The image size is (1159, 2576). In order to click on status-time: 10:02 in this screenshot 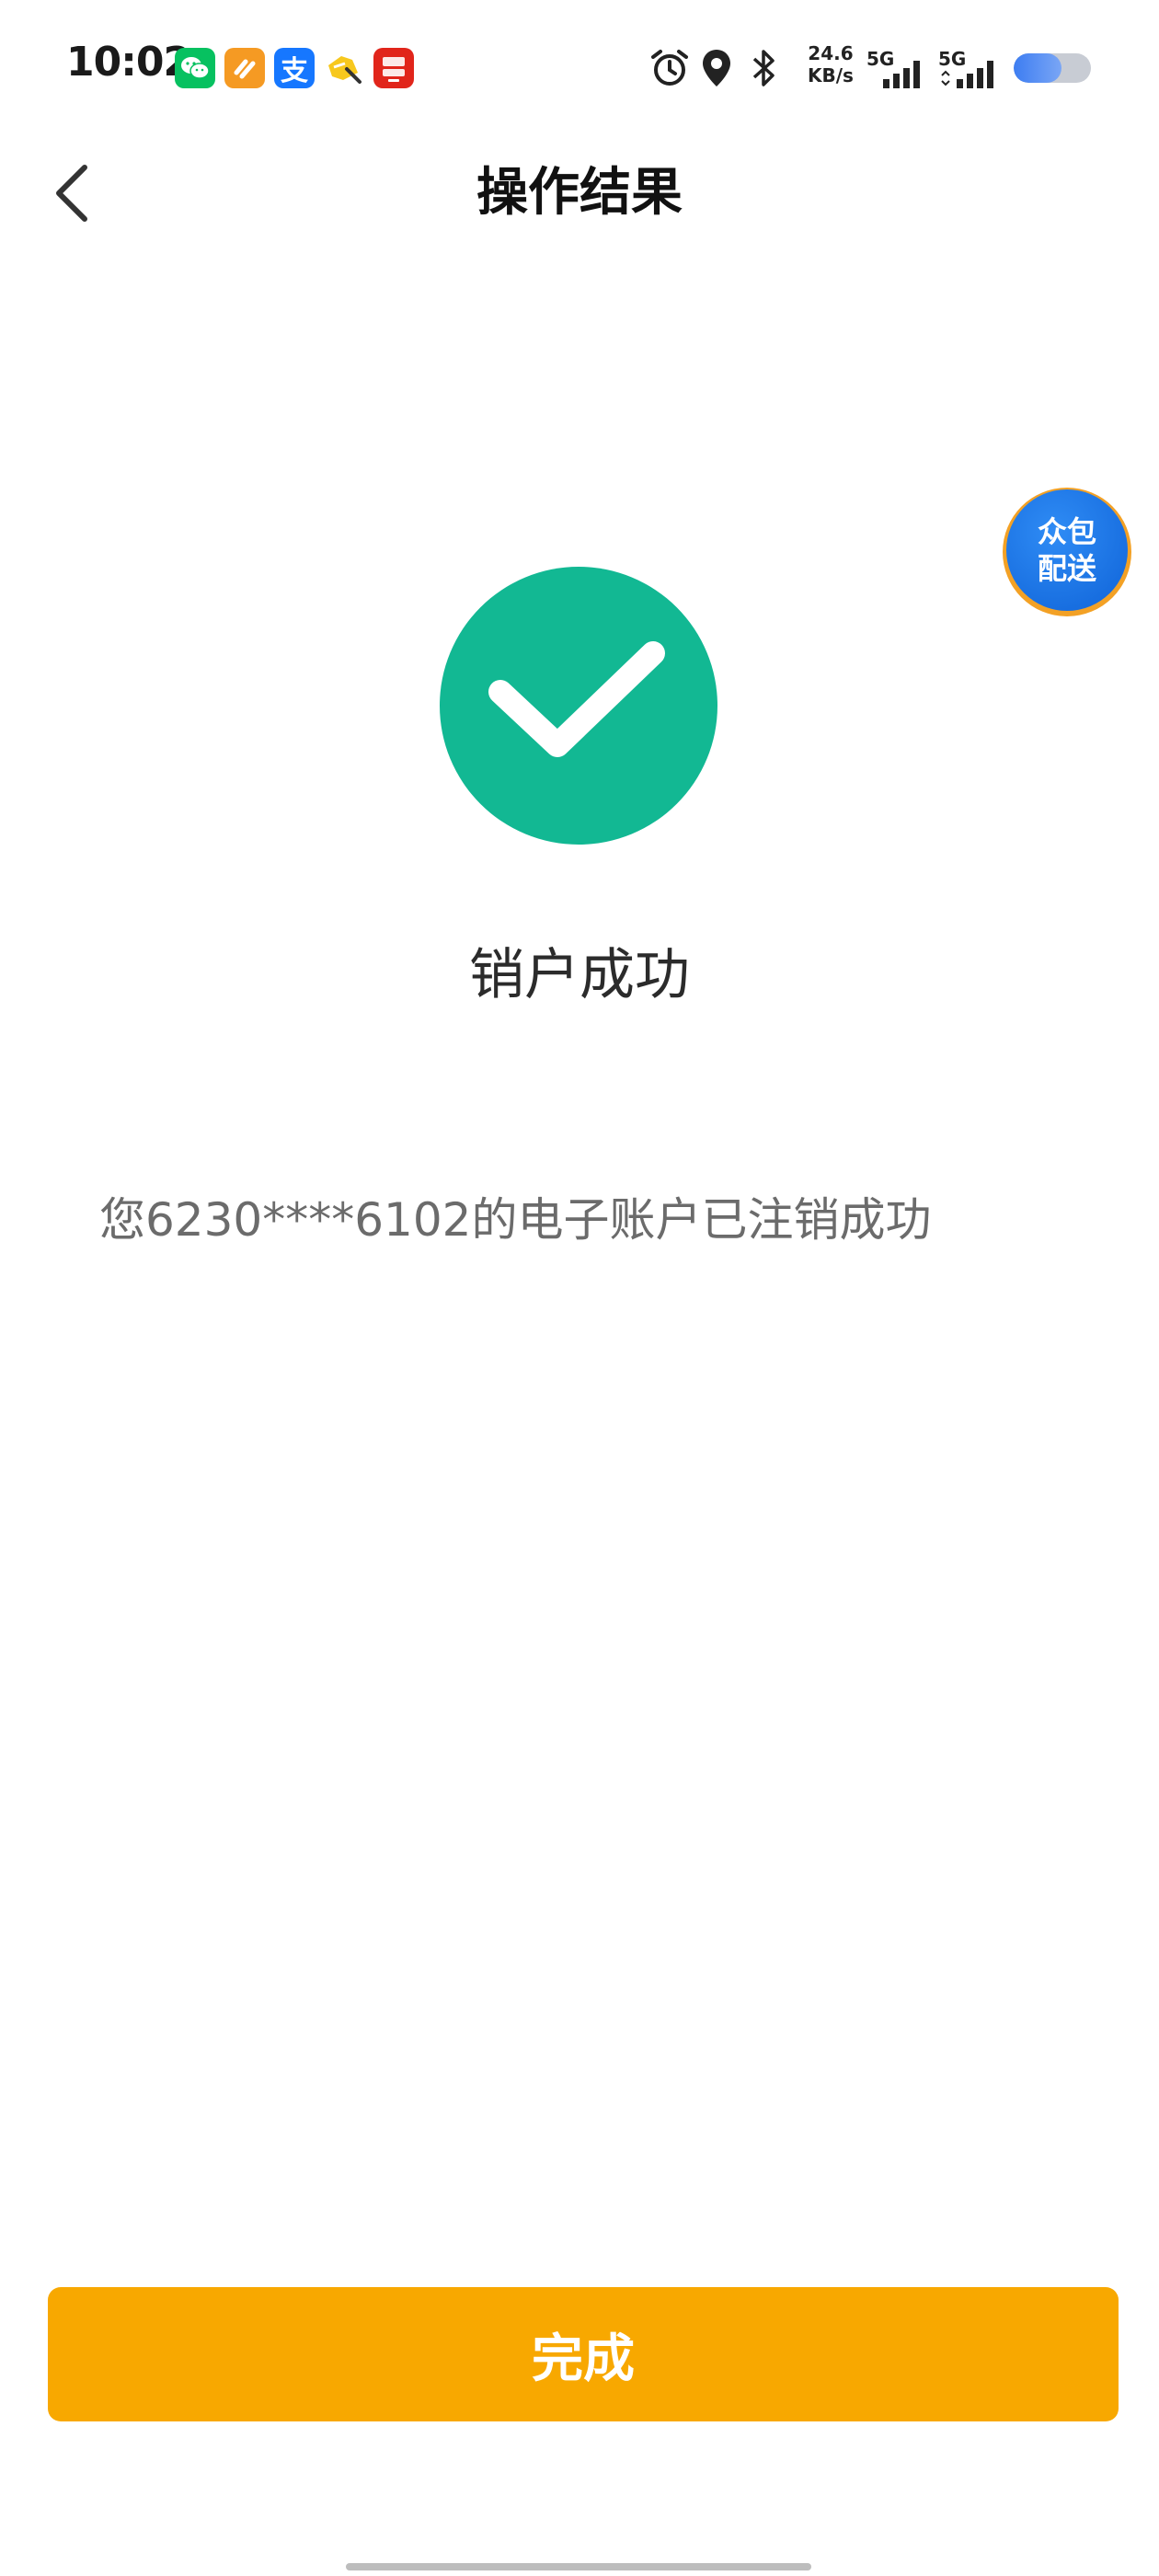, I will do `click(128, 62)`.